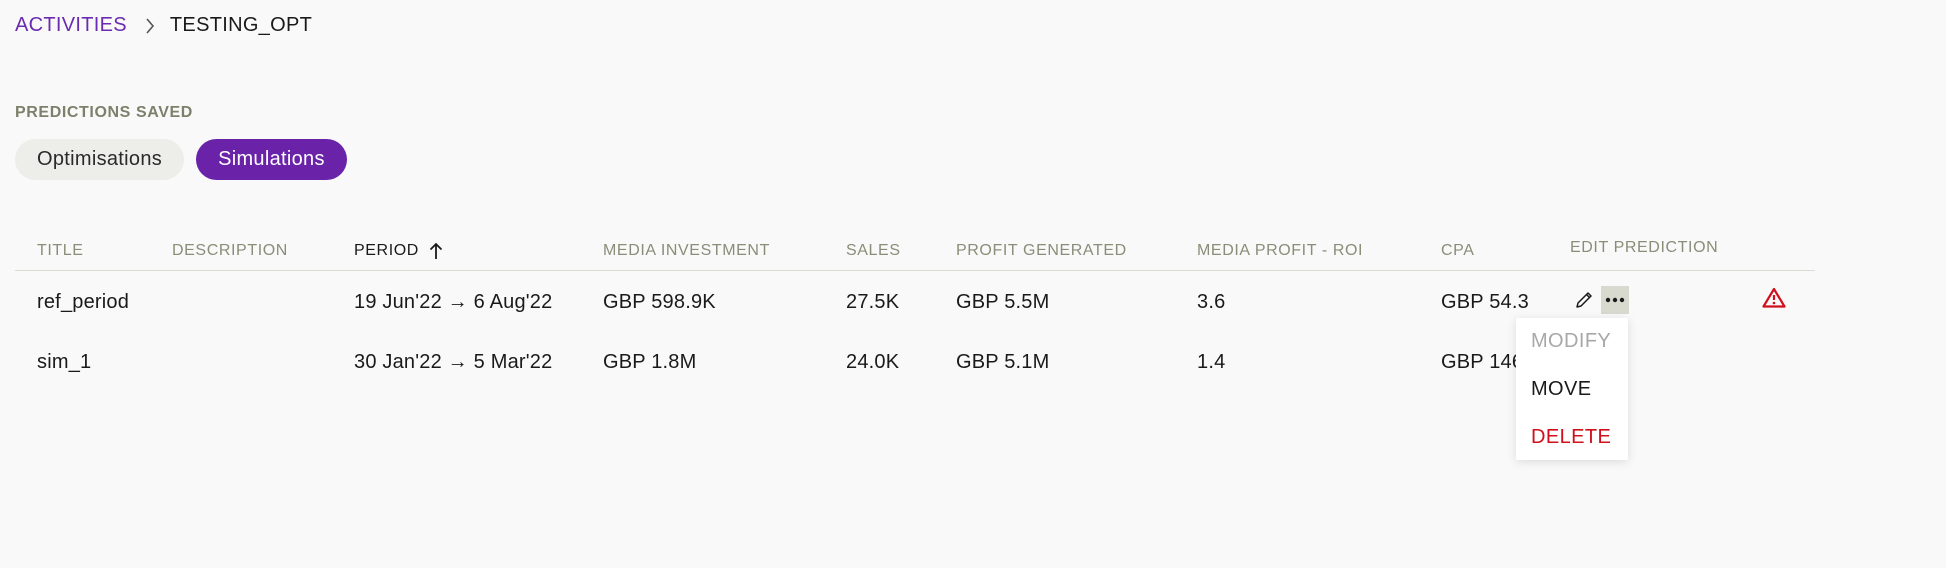 Image resolution: width=1946 pixels, height=568 pixels. Describe the element at coordinates (1280, 251) in the screenshot. I see `column-header-media-profit-roi: MEDIA PROFIT - ROI` at that location.